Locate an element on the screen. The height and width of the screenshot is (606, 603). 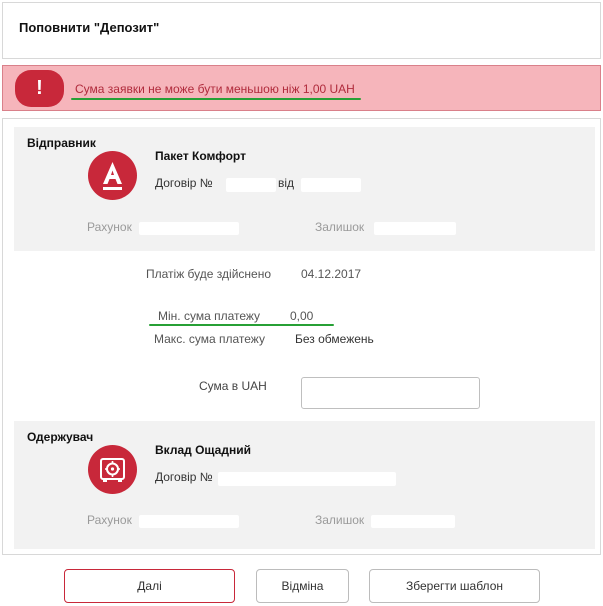
save-template-button: Зберегти шаблон is located at coordinates (454, 586).